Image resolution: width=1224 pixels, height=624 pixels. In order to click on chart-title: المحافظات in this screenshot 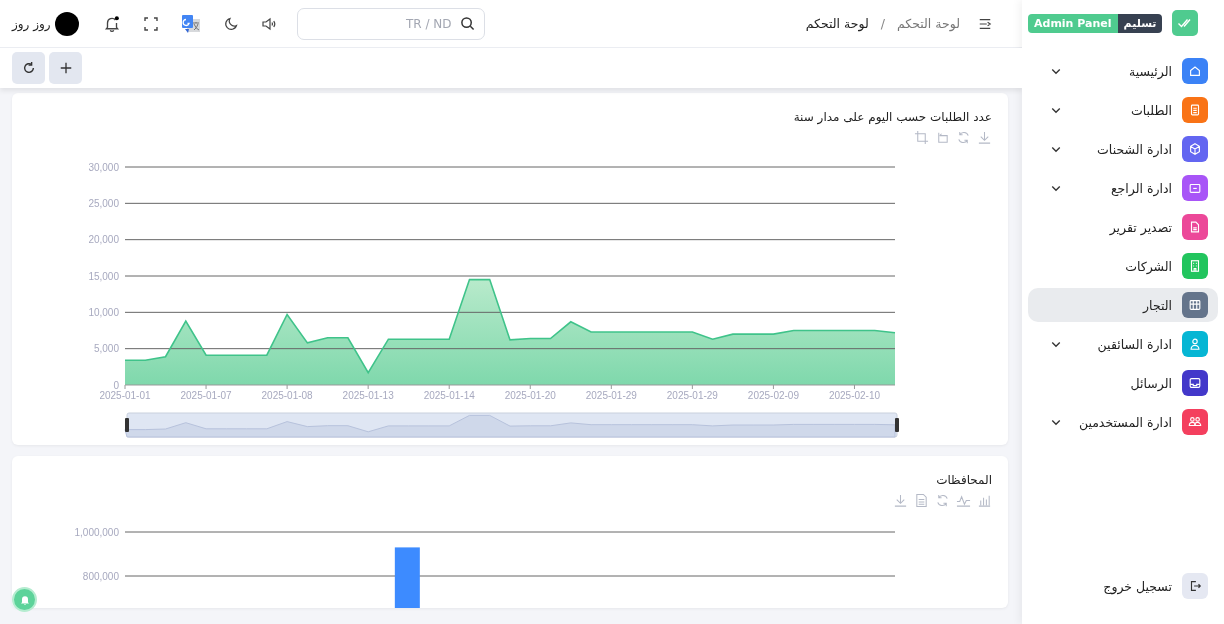, I will do `click(964, 480)`.